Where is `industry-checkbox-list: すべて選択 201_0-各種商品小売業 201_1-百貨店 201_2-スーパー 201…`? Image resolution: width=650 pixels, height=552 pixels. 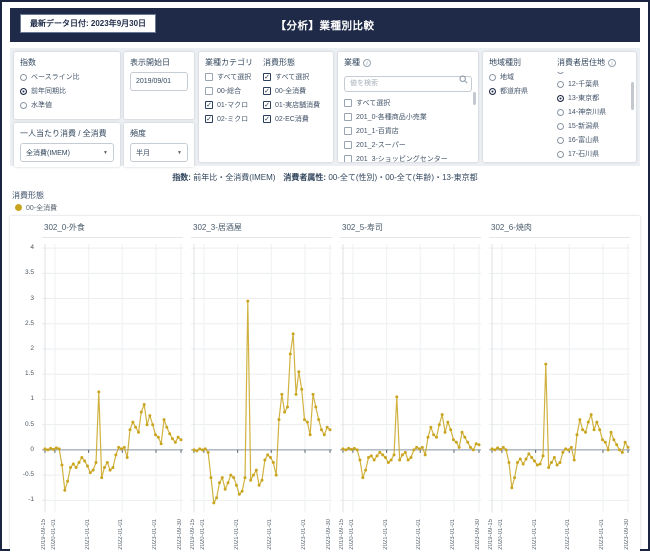 industry-checkbox-list: すべて選択 201_0-各種商品小売業 201_1-百貨店 201_2-スーパー 201… is located at coordinates (408, 128).